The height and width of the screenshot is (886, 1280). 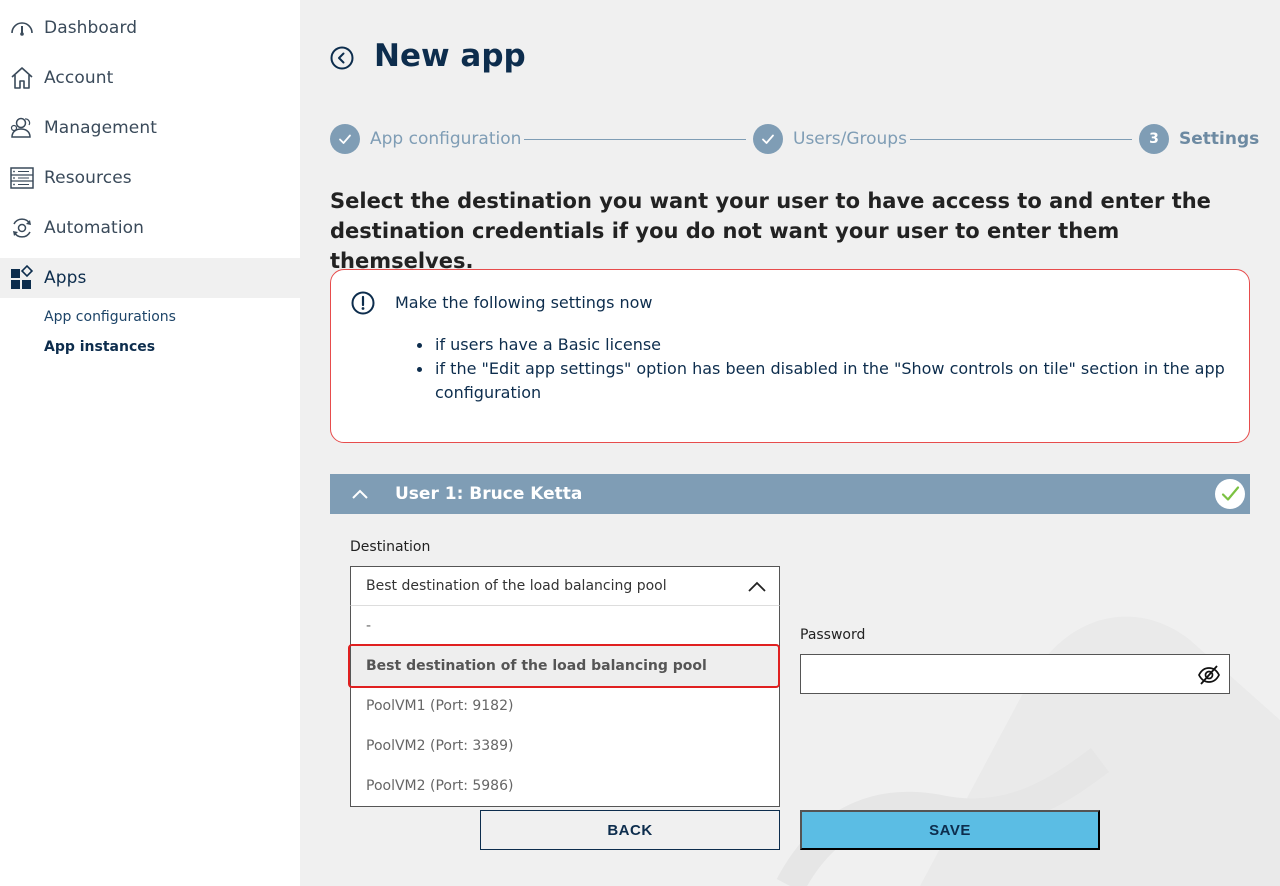 What do you see at coordinates (22, 78) in the screenshot?
I see `home-icon` at bounding box center [22, 78].